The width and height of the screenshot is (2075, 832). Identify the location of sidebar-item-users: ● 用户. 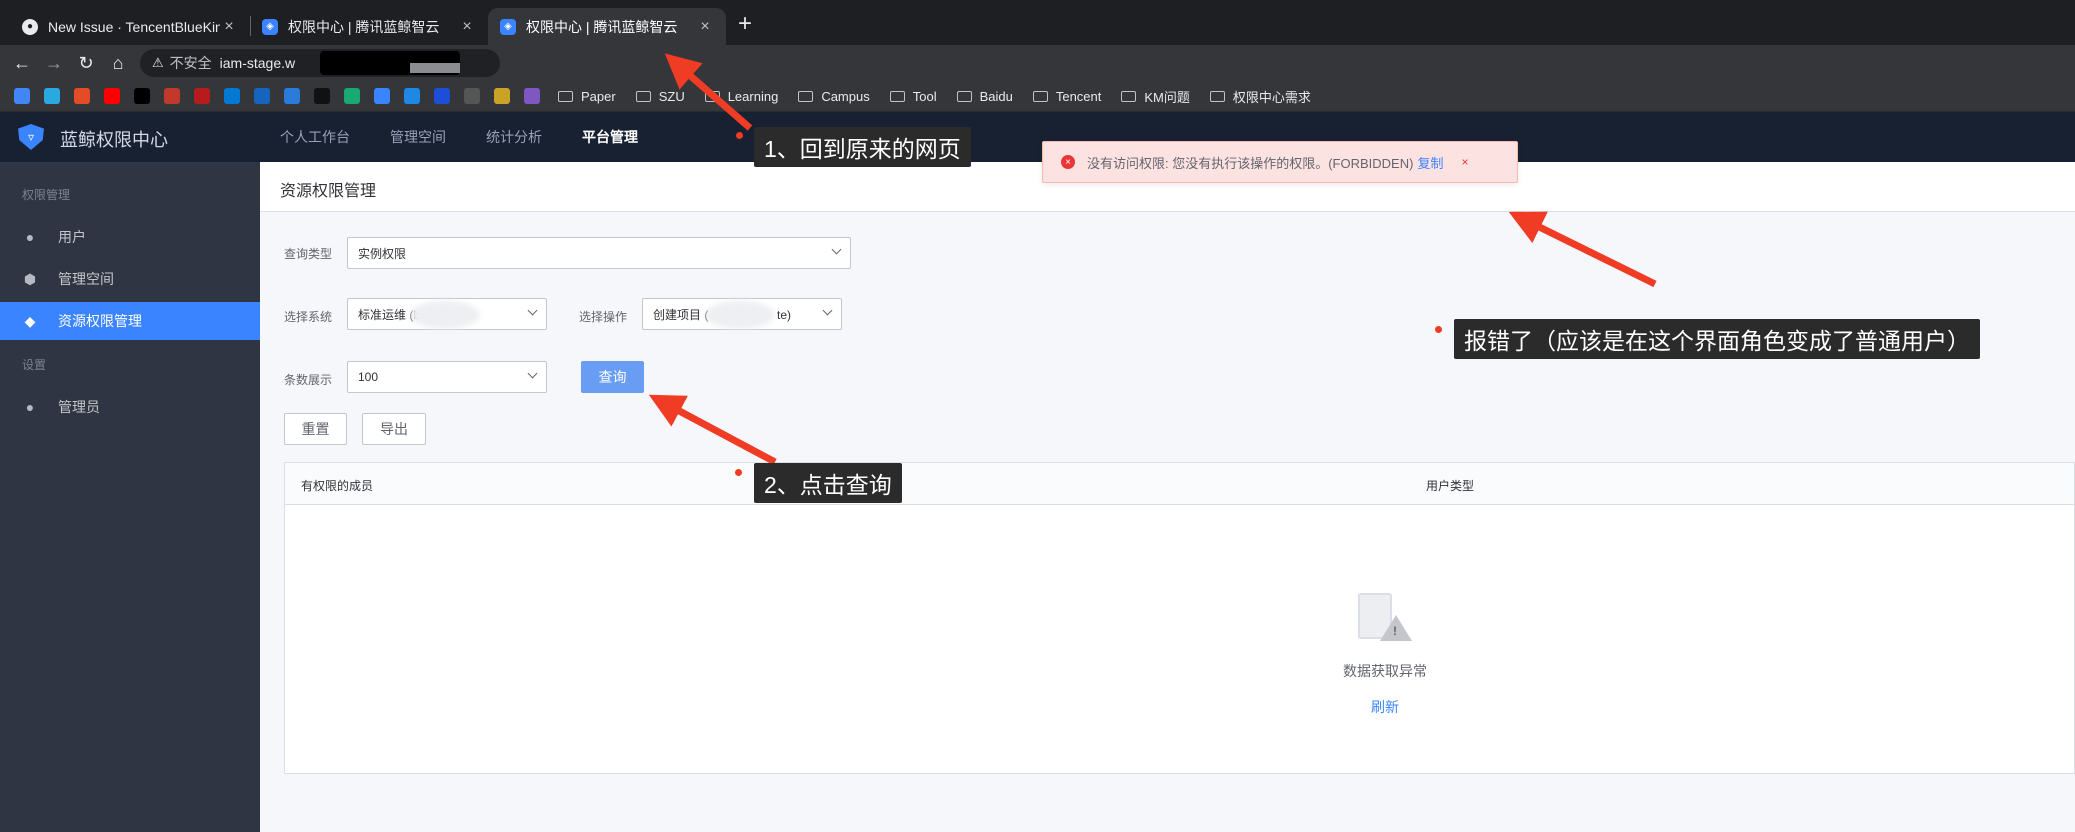
(130, 237).